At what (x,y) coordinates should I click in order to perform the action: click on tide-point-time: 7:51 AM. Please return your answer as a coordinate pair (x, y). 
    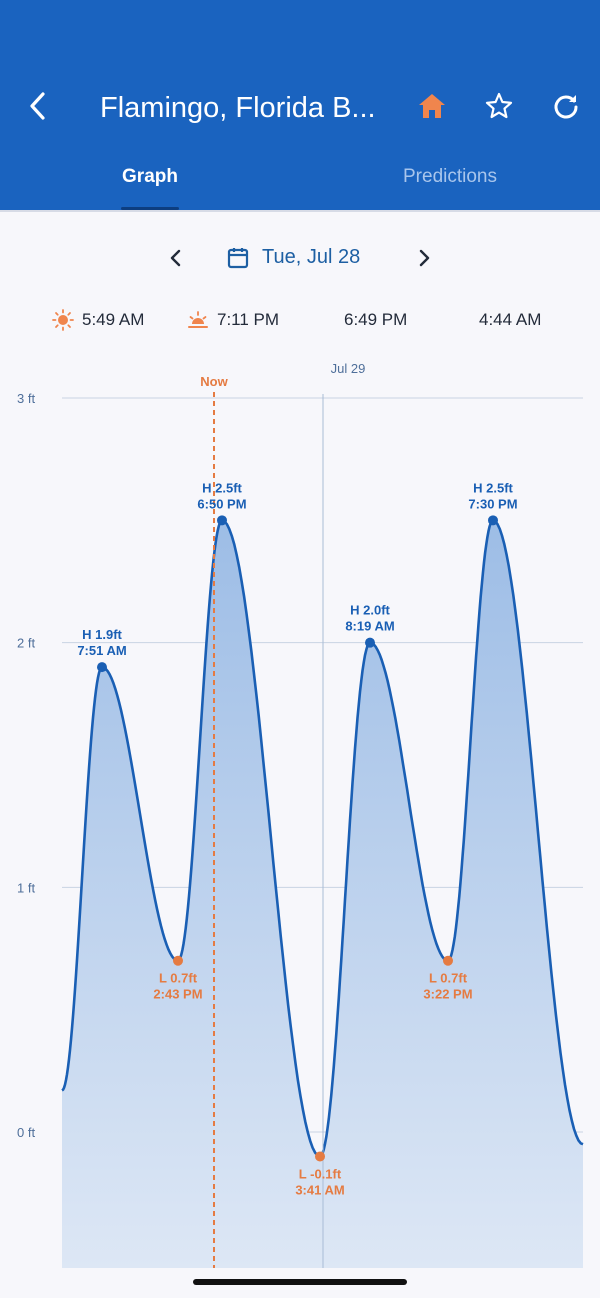
    Looking at the image, I should click on (101, 650).